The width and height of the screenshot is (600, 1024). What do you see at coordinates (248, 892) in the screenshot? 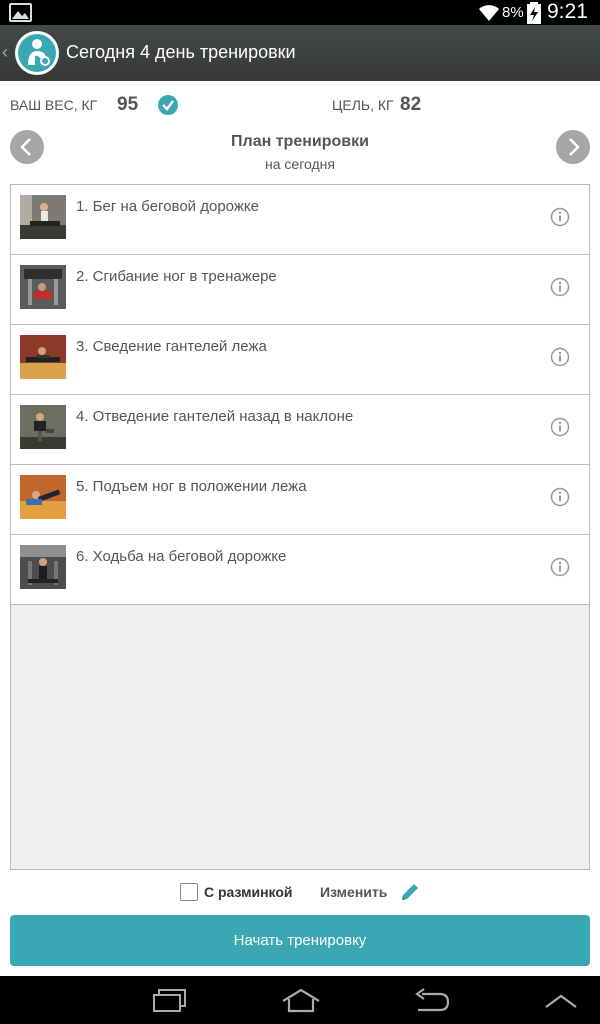
I see `warmup-label: С разминкой` at bounding box center [248, 892].